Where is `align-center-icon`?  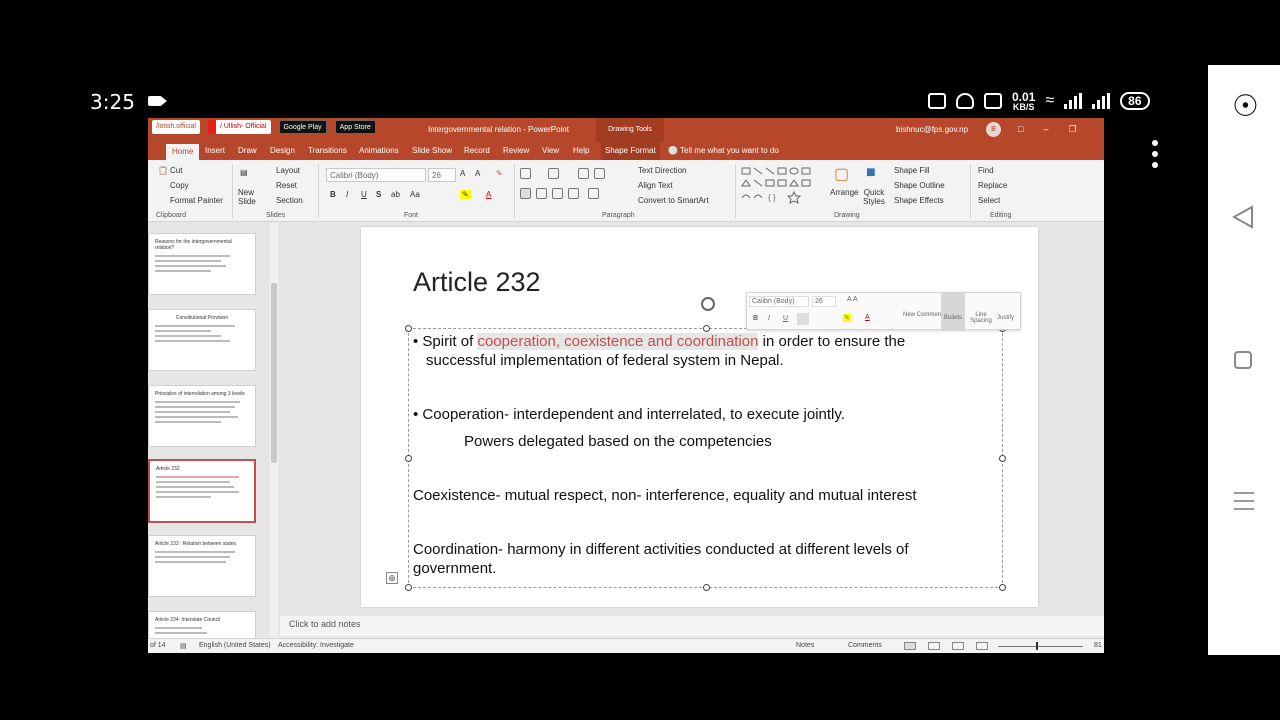 align-center-icon is located at coordinates (541, 193).